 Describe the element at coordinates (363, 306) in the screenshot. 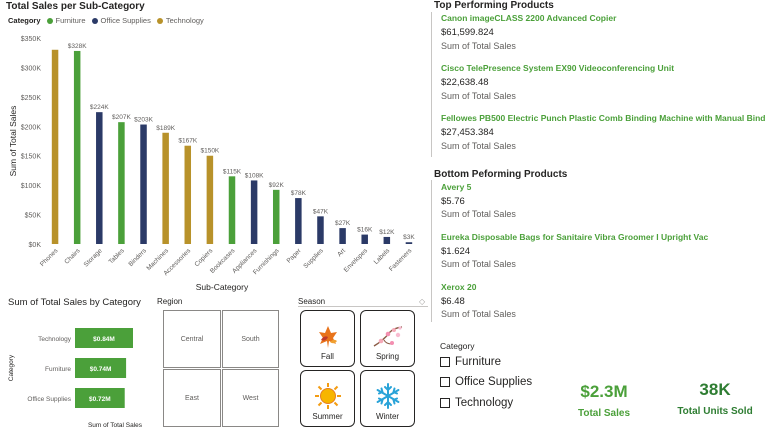

I see `season-slicer-header-line` at that location.